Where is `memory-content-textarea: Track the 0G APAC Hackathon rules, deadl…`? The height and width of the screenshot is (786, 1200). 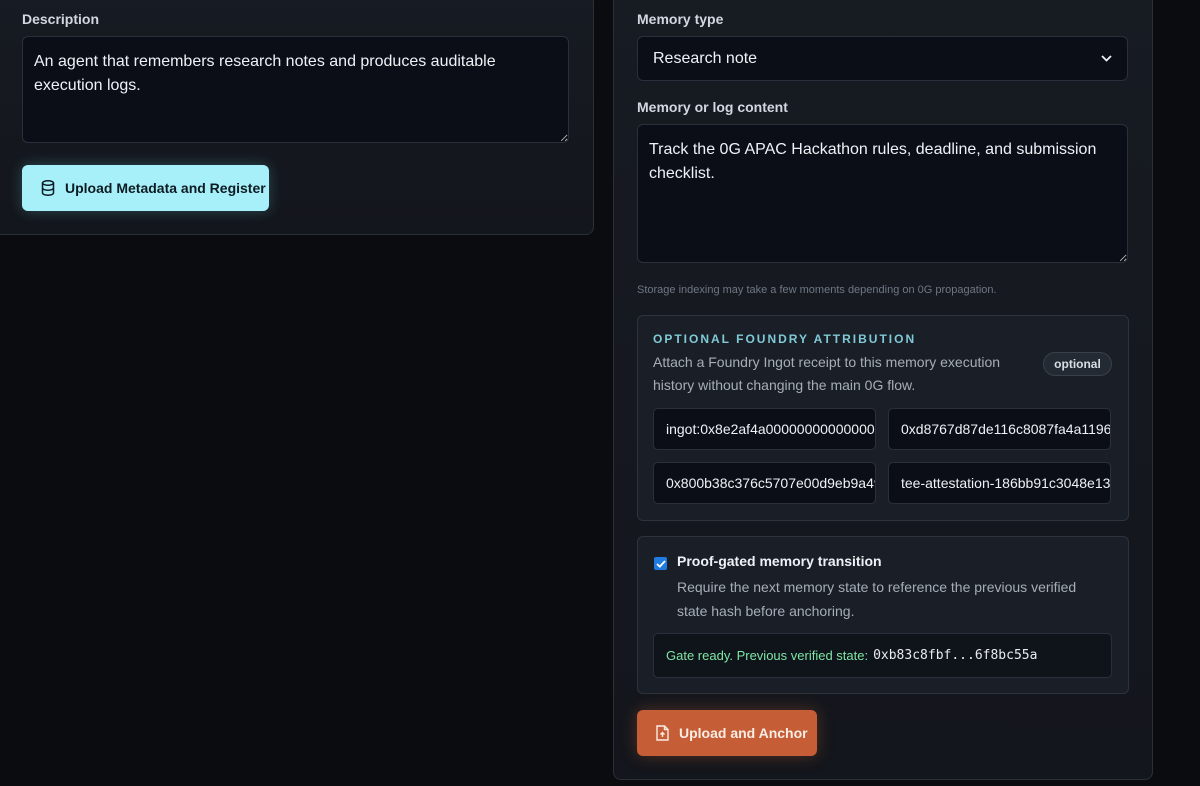
memory-content-textarea: Track the 0G APAC Hackathon rules, deadl… is located at coordinates (882, 193).